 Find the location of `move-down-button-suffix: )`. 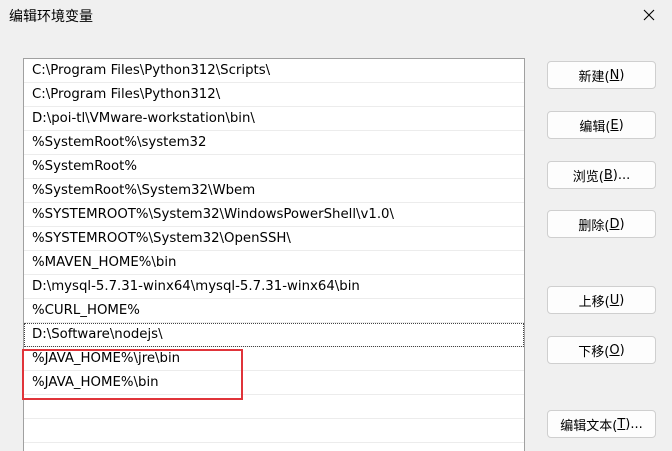

move-down-button-suffix: ) is located at coordinates (622, 350).